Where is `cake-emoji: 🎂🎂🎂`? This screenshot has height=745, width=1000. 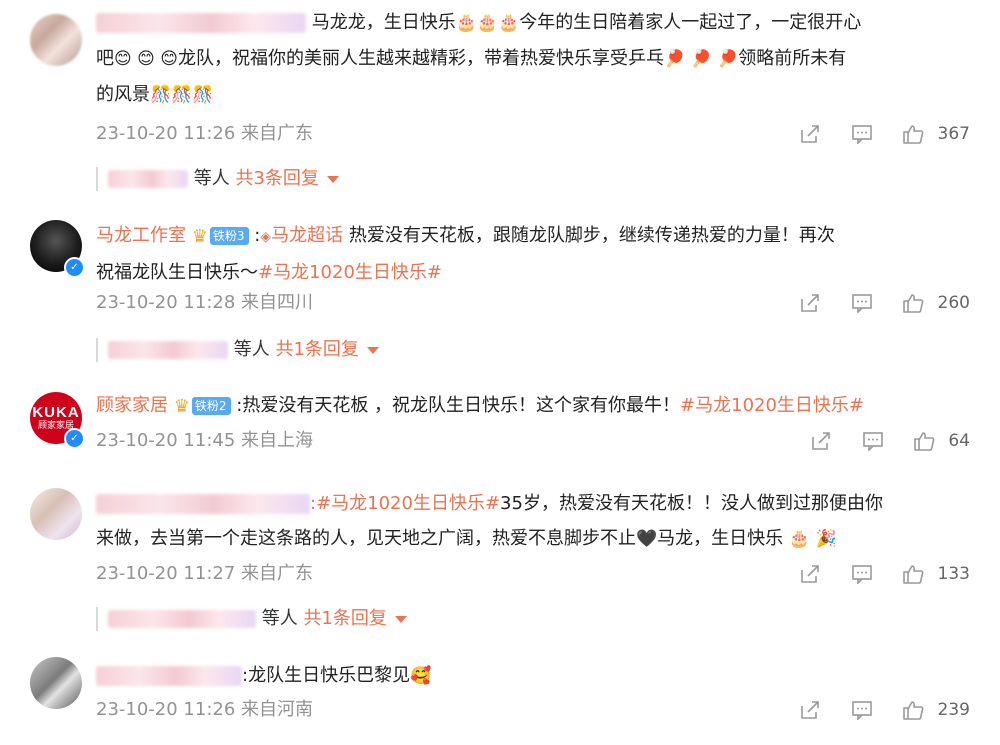
cake-emoji: 🎂🎂🎂 is located at coordinates (487, 23).